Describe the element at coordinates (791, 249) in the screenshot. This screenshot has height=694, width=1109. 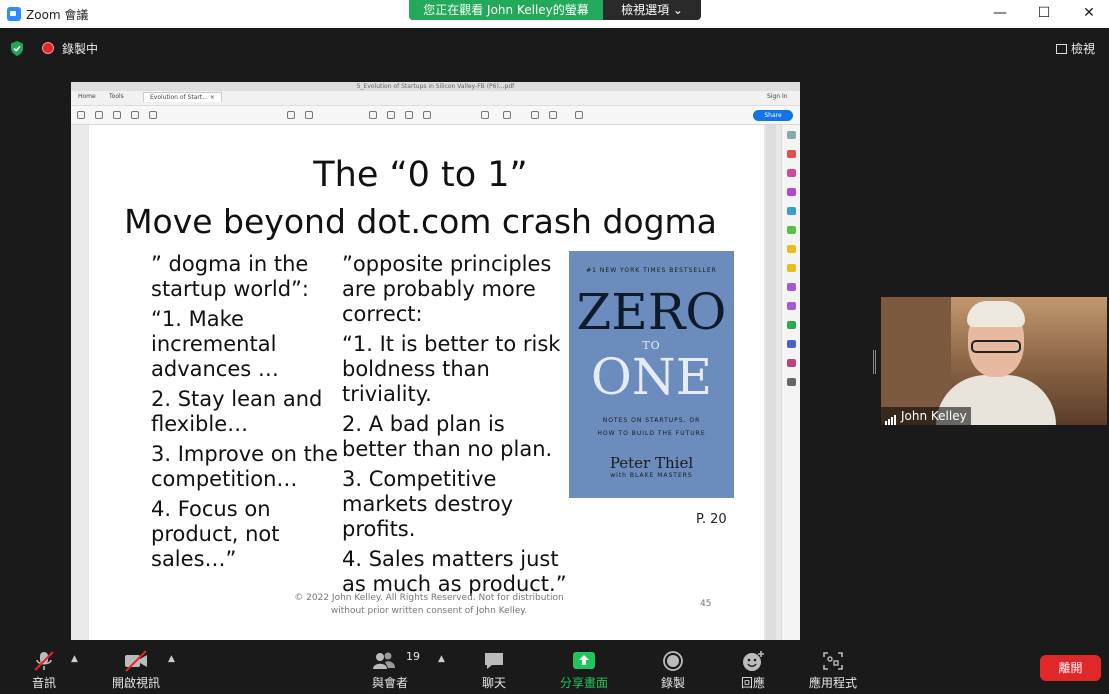
I see `comment-tool-icon` at that location.